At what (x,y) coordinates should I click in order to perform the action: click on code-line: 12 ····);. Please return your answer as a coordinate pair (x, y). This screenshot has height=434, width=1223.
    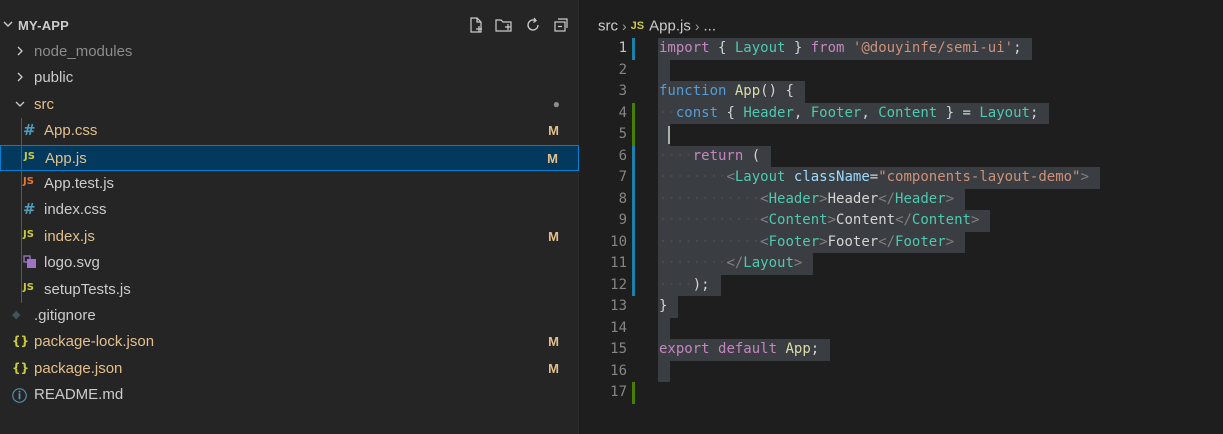
    Looking at the image, I should click on (901, 285).